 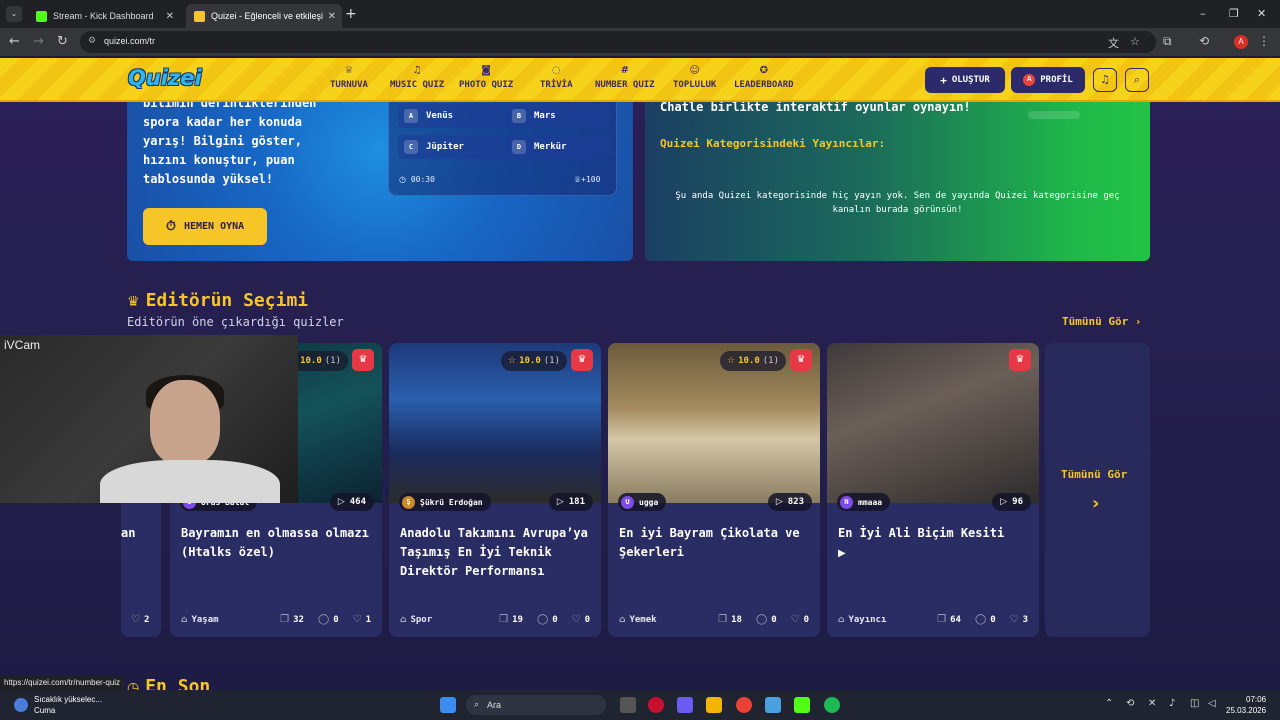 I want to click on taskbar-search: ⌕ Ara, so click(x=536, y=705).